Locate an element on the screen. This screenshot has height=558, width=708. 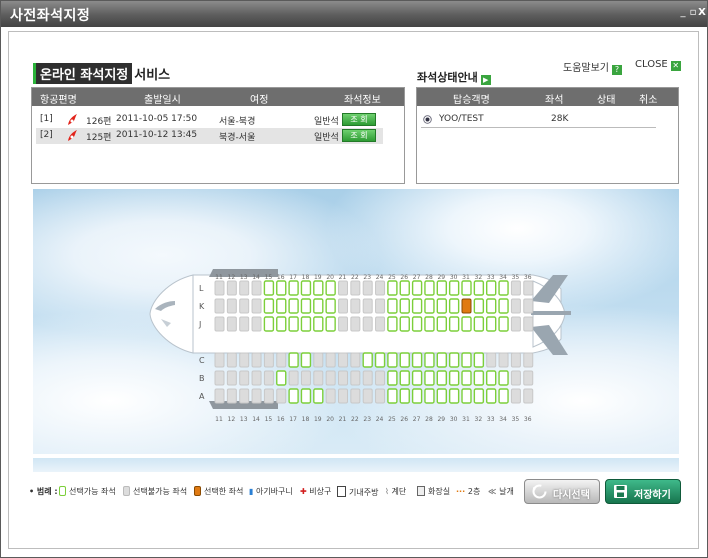
seat-29L is located at coordinates (441, 288).